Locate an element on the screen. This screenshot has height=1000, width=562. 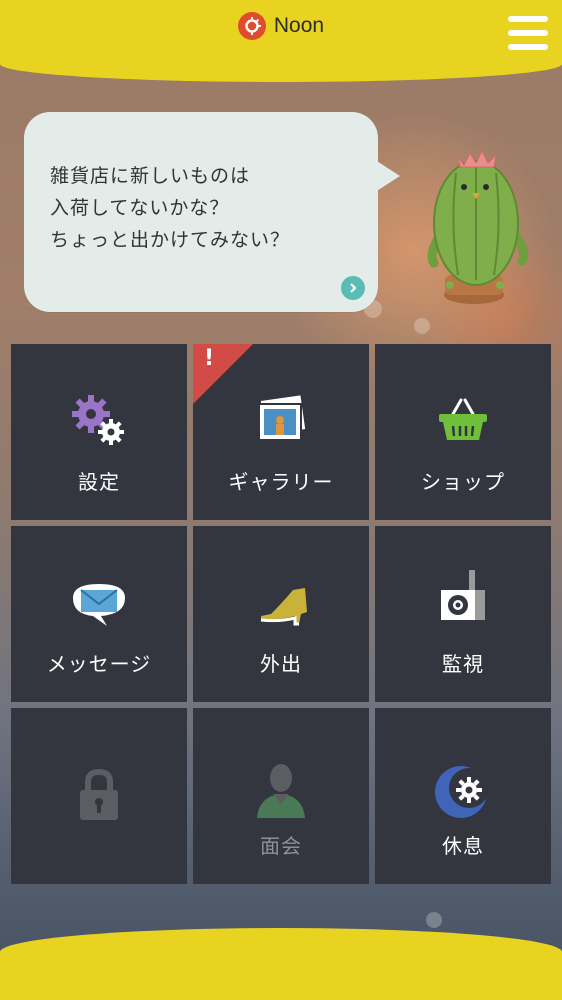
moon-gear-icon is located at coordinates (463, 794).